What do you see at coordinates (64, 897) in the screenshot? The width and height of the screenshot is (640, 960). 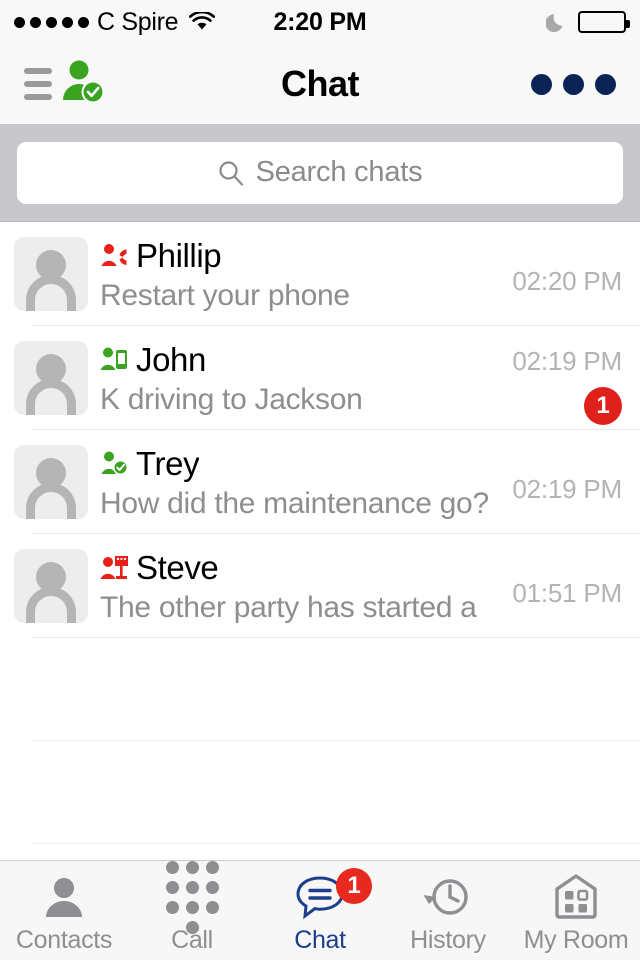 I see `contacts-person-icon` at bounding box center [64, 897].